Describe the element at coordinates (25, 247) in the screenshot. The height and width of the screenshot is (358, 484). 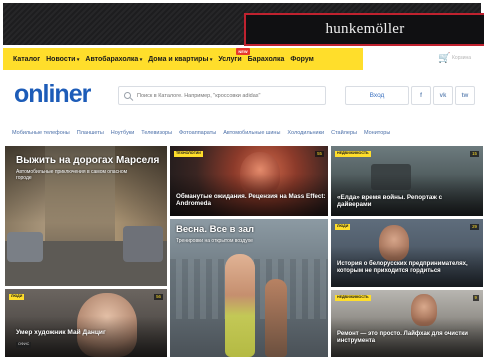
I see `car-left` at that location.